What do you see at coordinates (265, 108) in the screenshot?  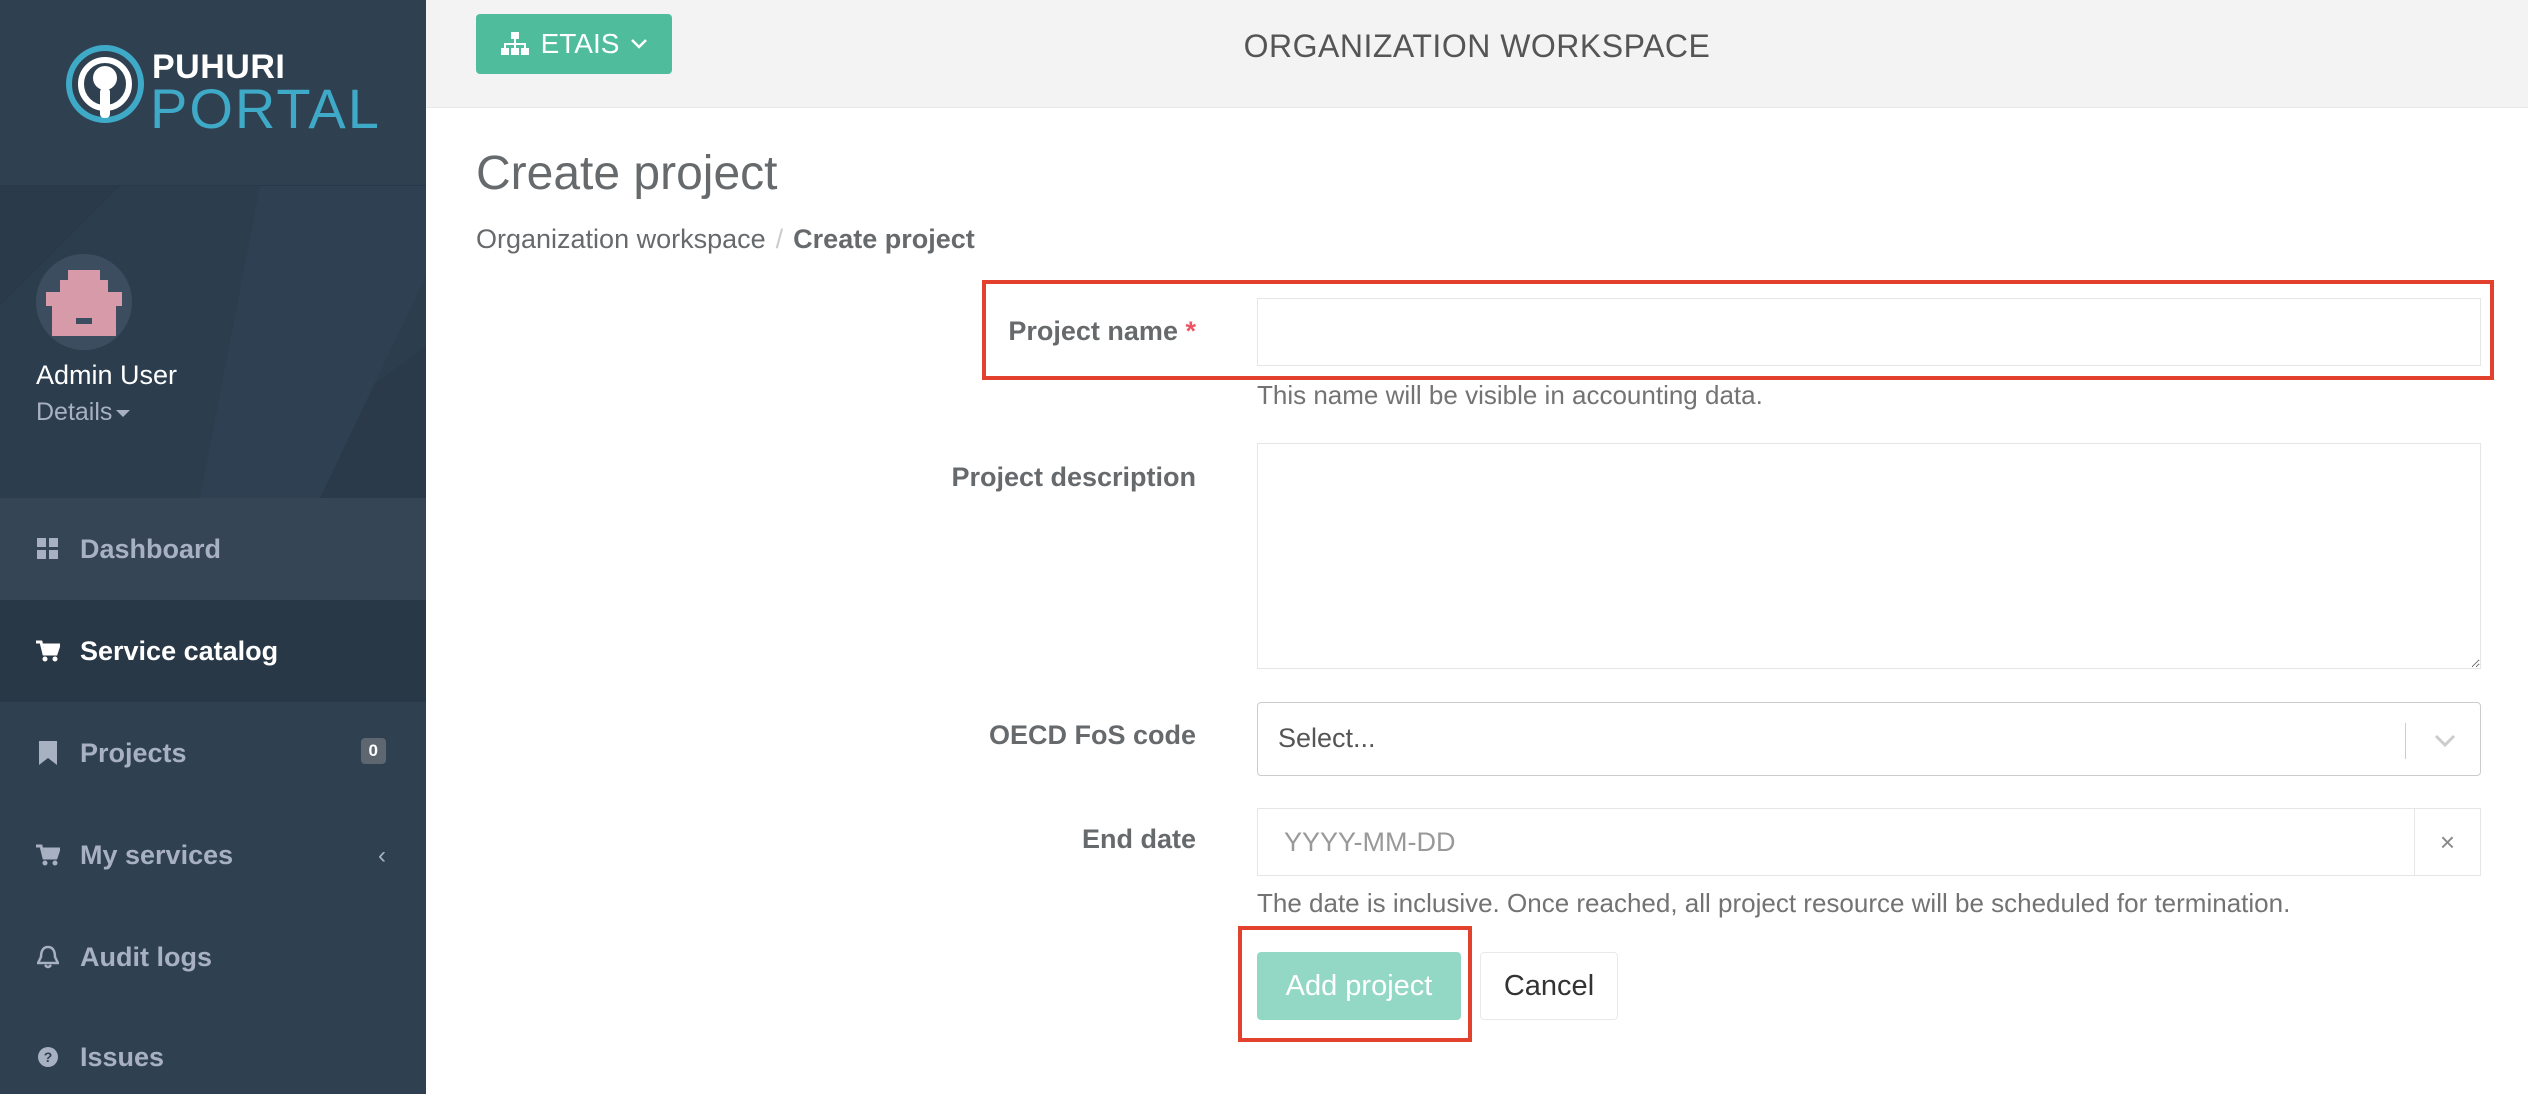 I see `logo-text-bottom: PORTAL` at bounding box center [265, 108].